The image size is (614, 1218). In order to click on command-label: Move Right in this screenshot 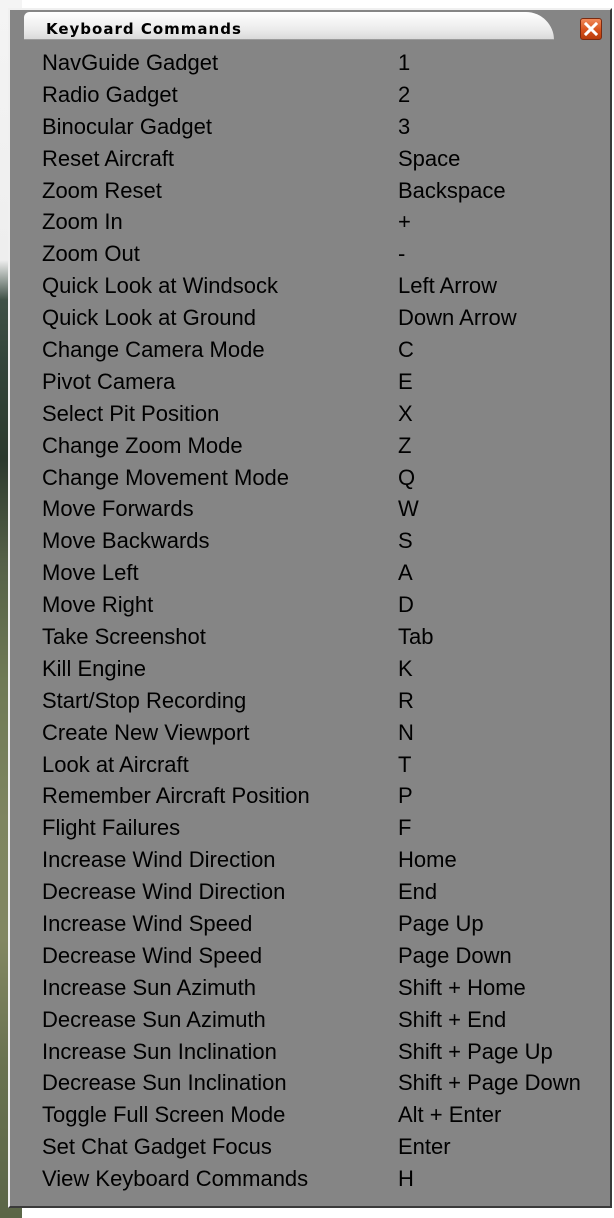, I will do `click(98, 605)`.